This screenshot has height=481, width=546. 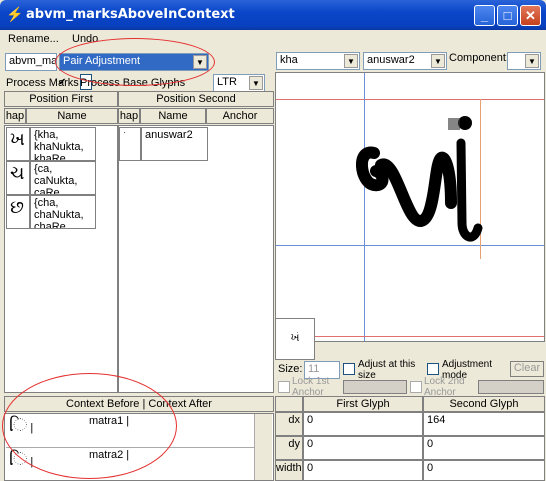 I want to click on dx-second-input: 164, so click(x=484, y=424).